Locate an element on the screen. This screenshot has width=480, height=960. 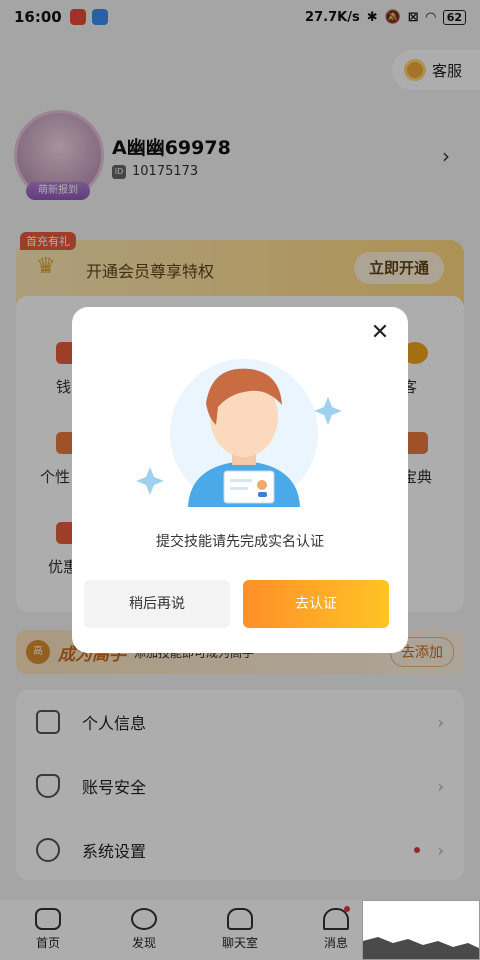
screenshot-thumbnail is located at coordinates (421, 930).